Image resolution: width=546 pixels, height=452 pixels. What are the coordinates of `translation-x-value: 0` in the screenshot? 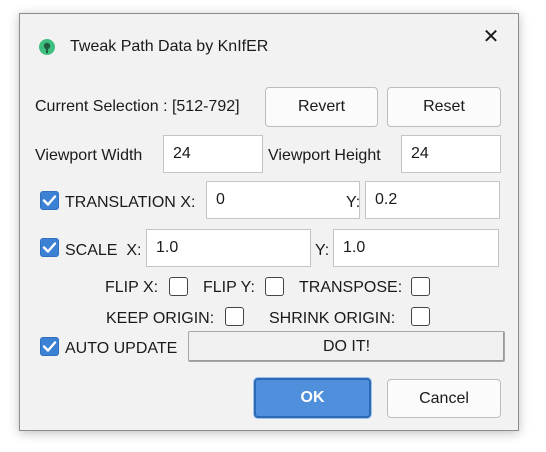 It's located at (220, 199).